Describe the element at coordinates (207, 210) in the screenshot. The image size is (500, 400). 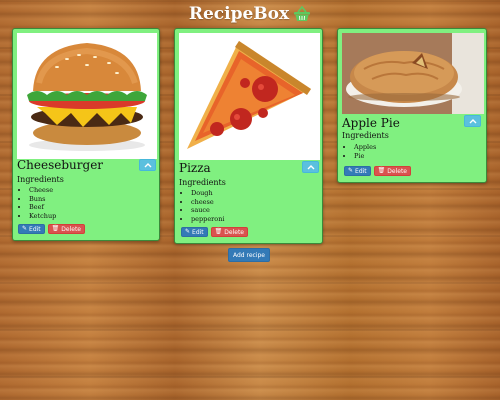
I see `list-item: sauce` at that location.